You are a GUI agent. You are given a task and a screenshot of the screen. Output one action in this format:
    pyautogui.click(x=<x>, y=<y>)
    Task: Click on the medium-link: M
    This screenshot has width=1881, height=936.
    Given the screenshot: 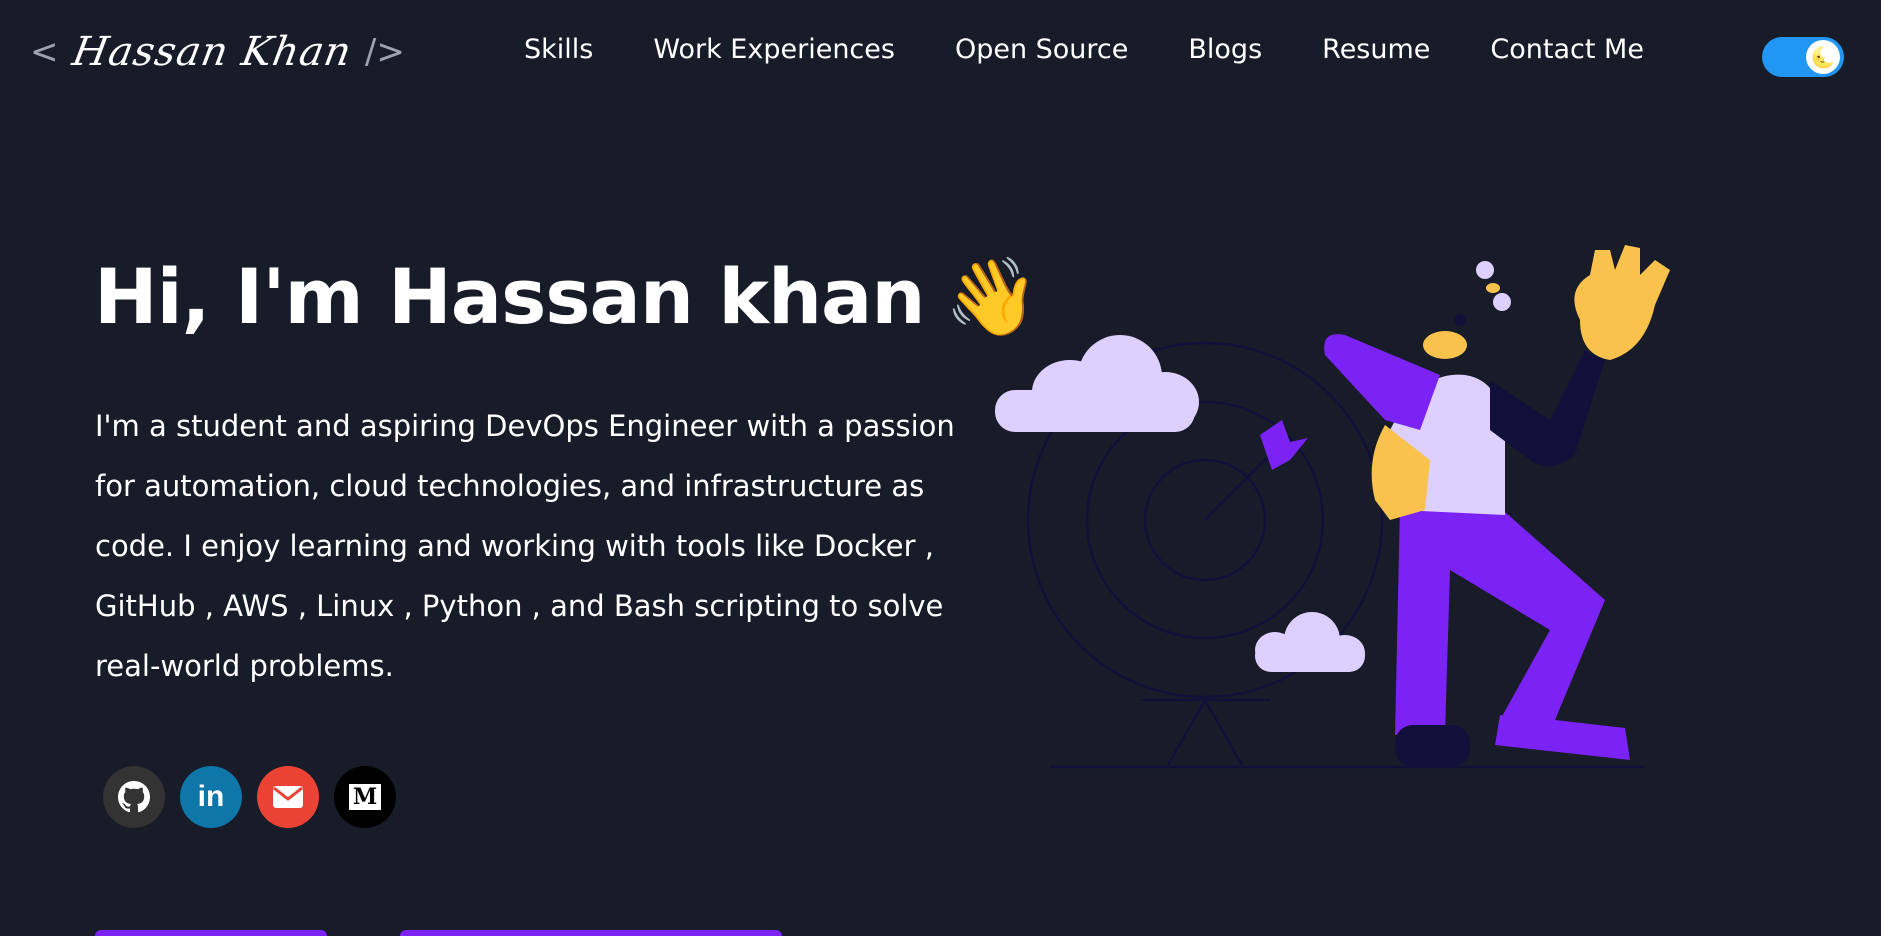 What is the action you would take?
    pyautogui.click(x=365, y=797)
    